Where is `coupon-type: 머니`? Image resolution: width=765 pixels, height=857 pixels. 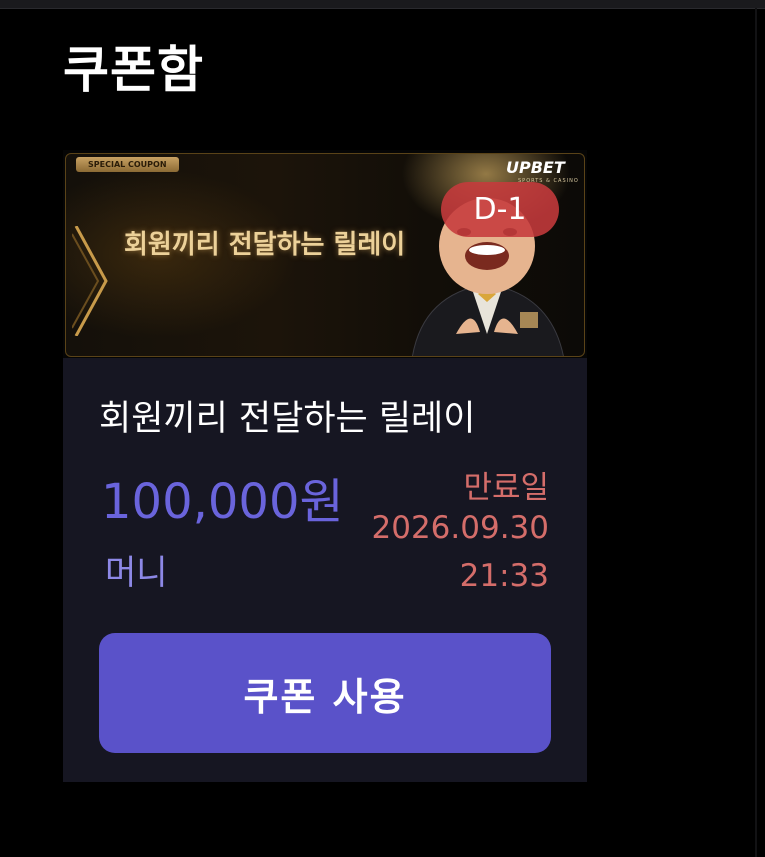
coupon-type: 머니 is located at coordinates (136, 573).